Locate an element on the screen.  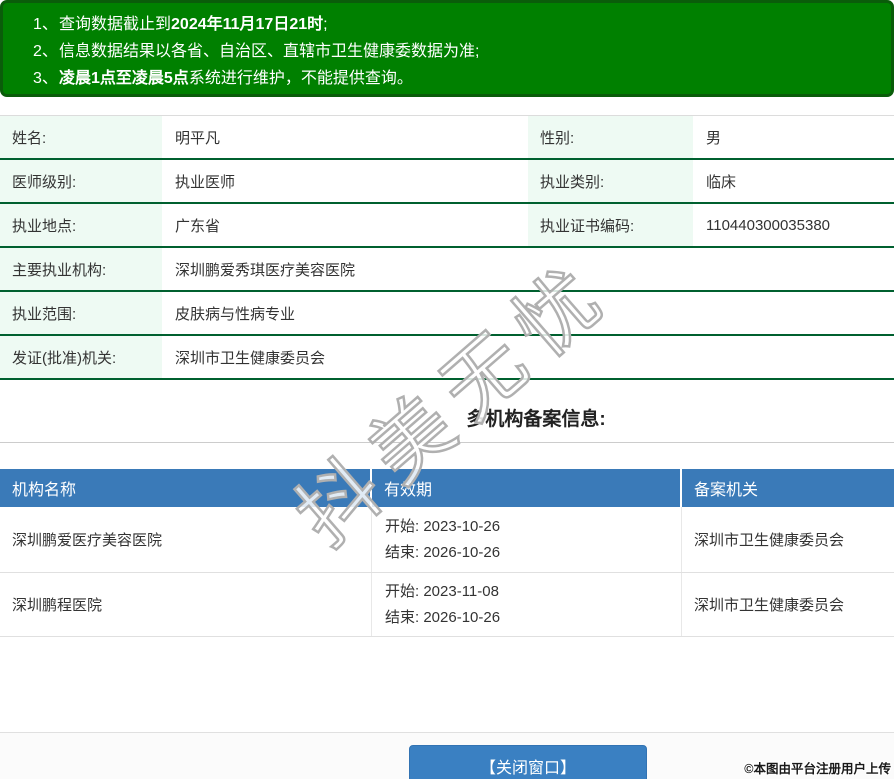
notice-line-1: 1、查询数据截止到2024年11月17日21时; is located at coordinates (457, 24).